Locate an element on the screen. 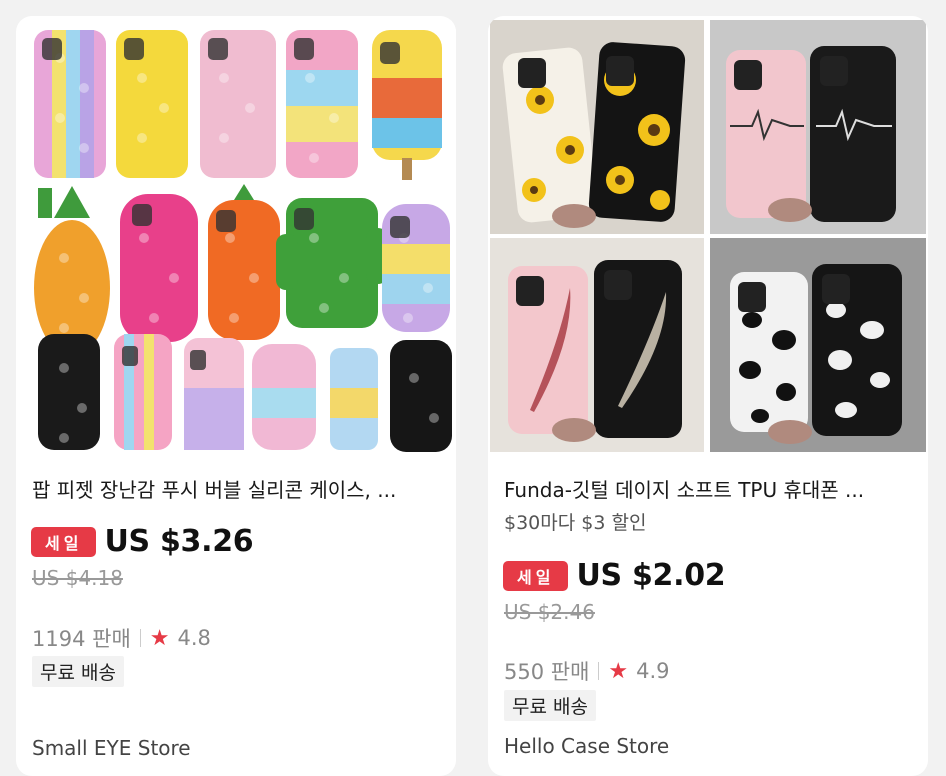 The width and height of the screenshot is (946, 776). sales-rating-row: 1194 판매 ★ 4.8 is located at coordinates (121, 638).